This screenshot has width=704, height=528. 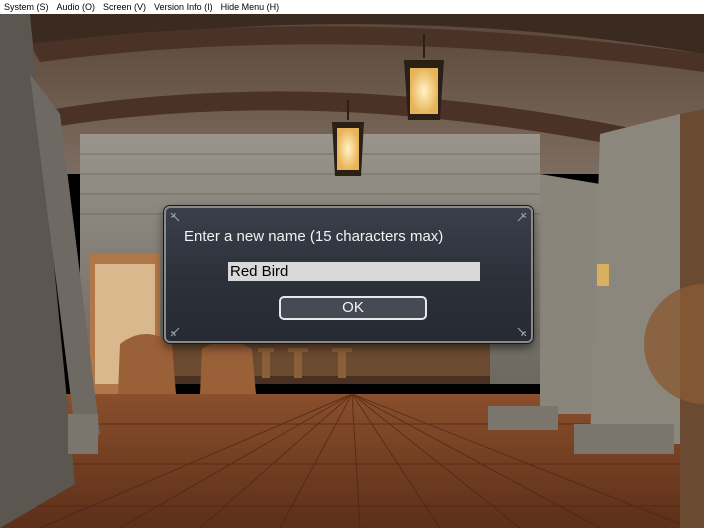 What do you see at coordinates (124, 7) in the screenshot?
I see `menu-screen: Screen (V)` at bounding box center [124, 7].